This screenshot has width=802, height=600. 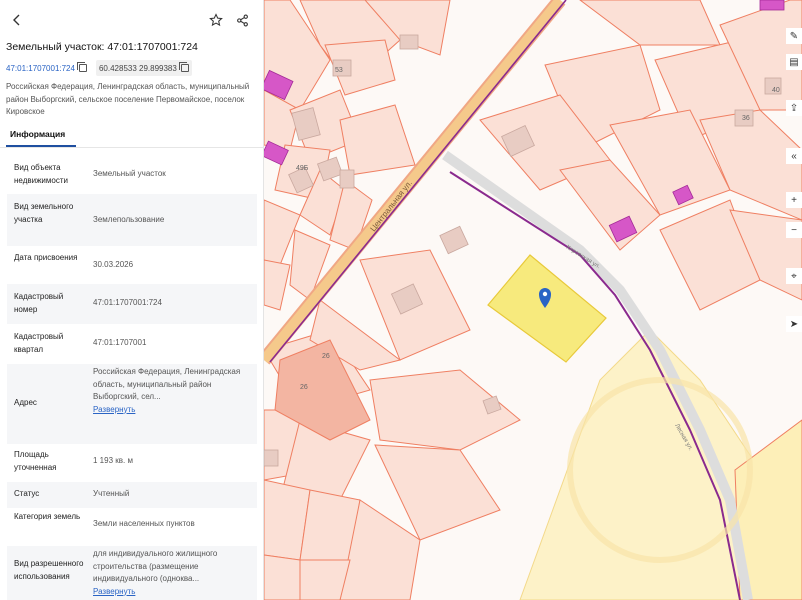 I want to click on row-value: 30.03.2026, so click(x=113, y=264).